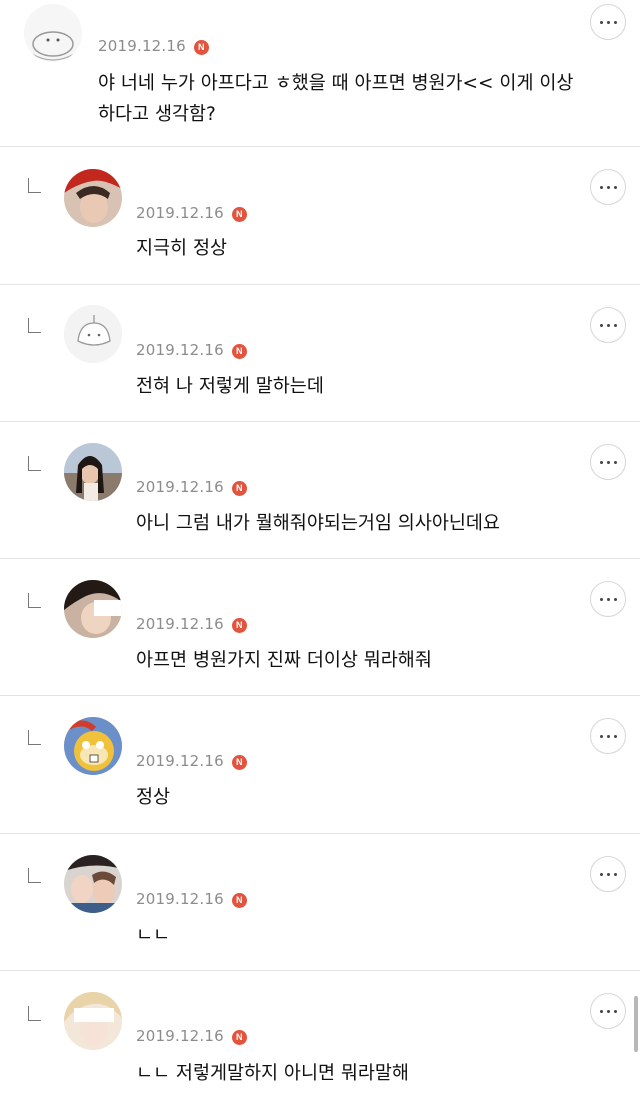  Describe the element at coordinates (153, 935) in the screenshot. I see `comment-text: ㄴㄴ` at that location.